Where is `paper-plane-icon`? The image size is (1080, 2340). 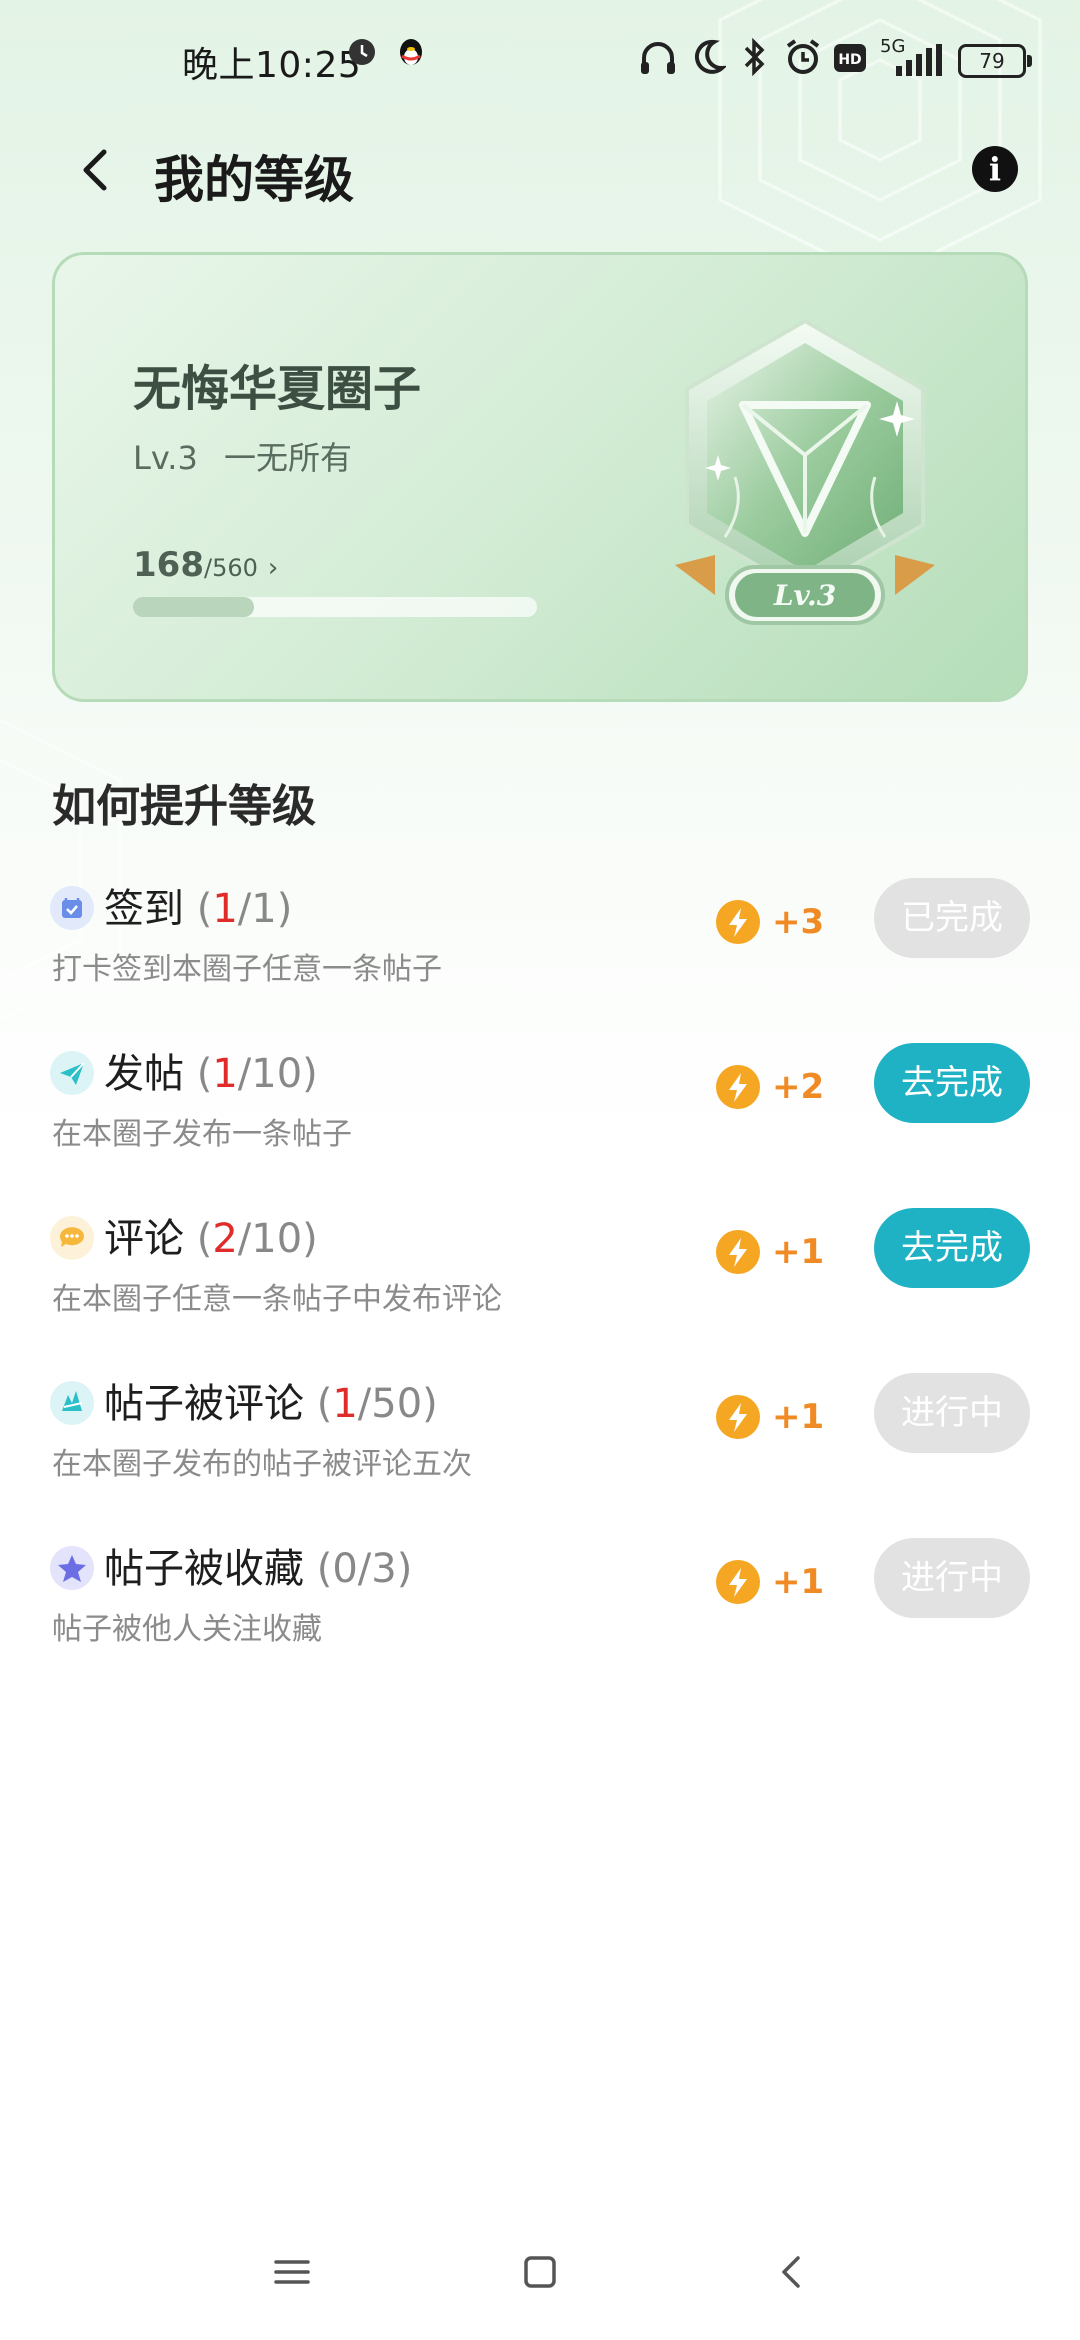 paper-plane-icon is located at coordinates (72, 1073).